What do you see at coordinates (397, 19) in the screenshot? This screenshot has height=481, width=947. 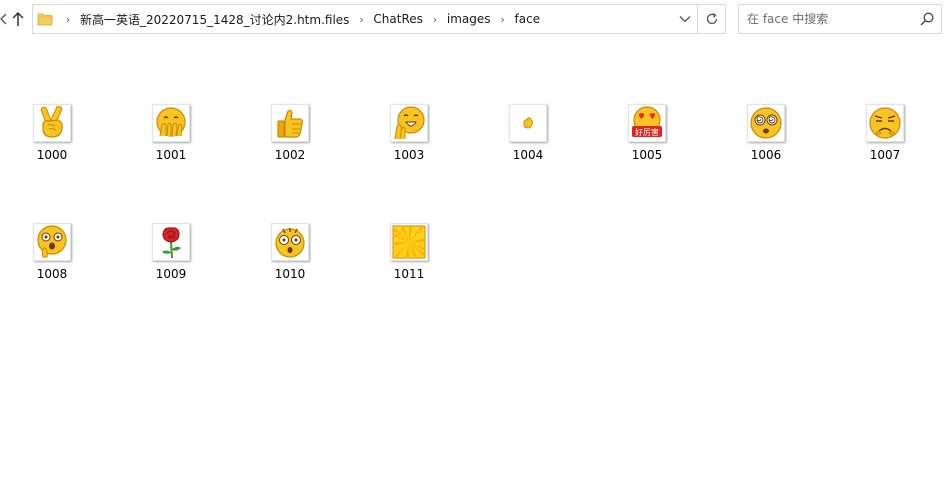 I see `breadcrumb-item-chatres: ChatRes` at bounding box center [397, 19].